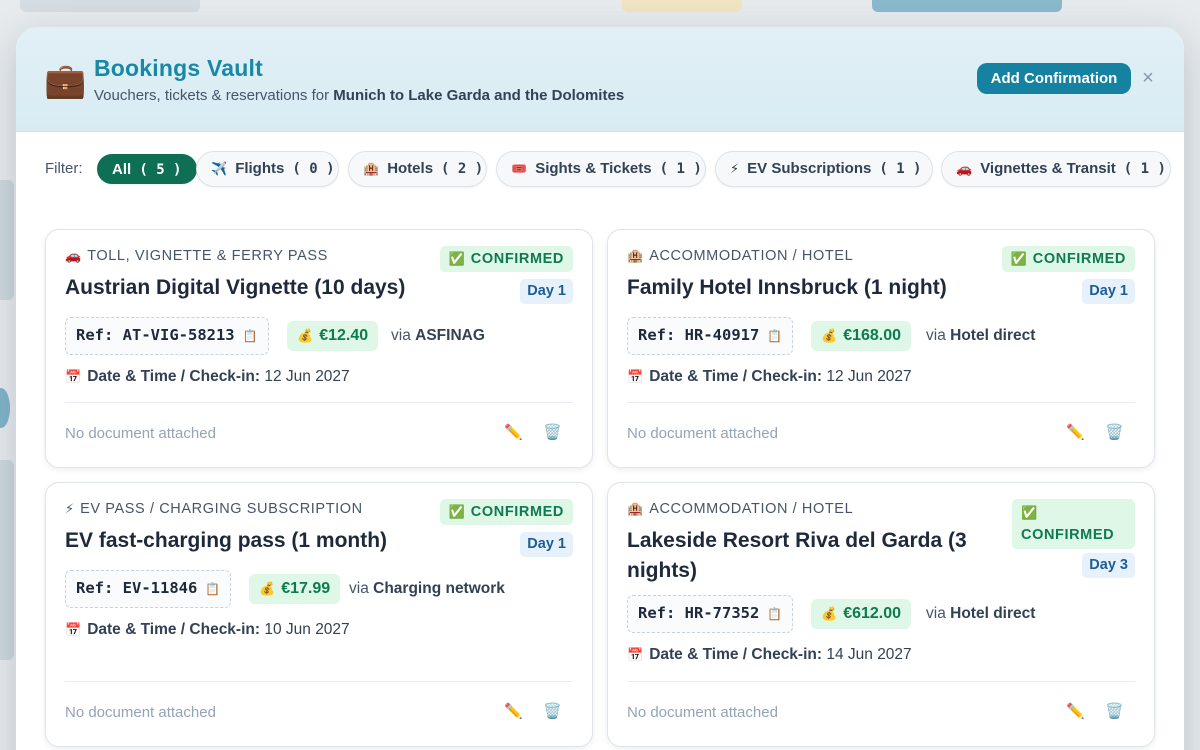 This screenshot has width=1200, height=750. I want to click on filter-chip-label: Sights & Tickets, so click(593, 168).